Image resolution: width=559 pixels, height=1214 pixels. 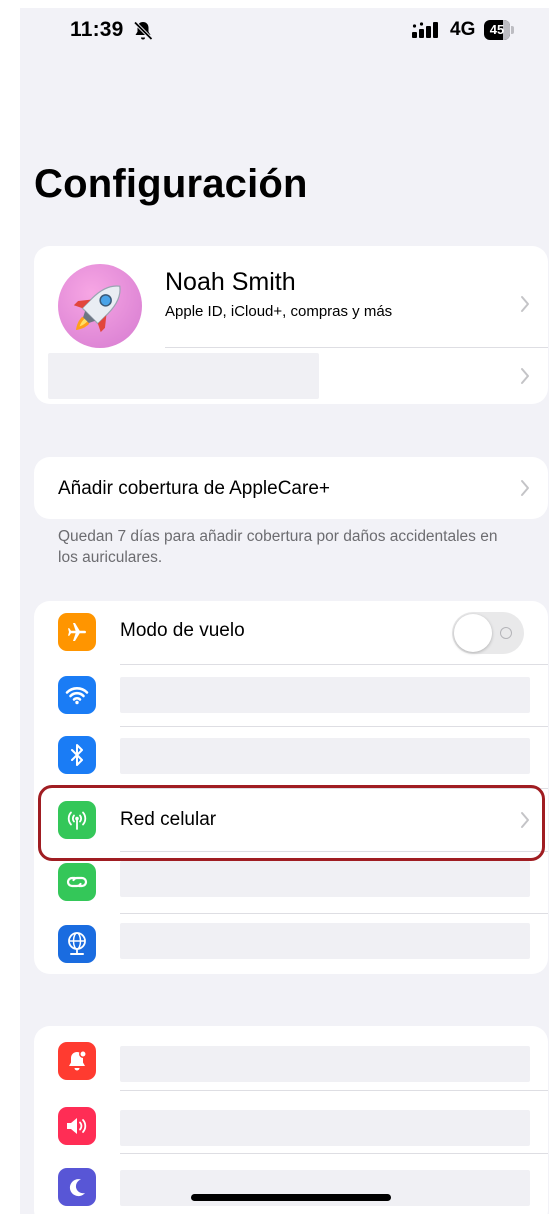 What do you see at coordinates (291, 1184) in the screenshot?
I see `focus-row` at bounding box center [291, 1184].